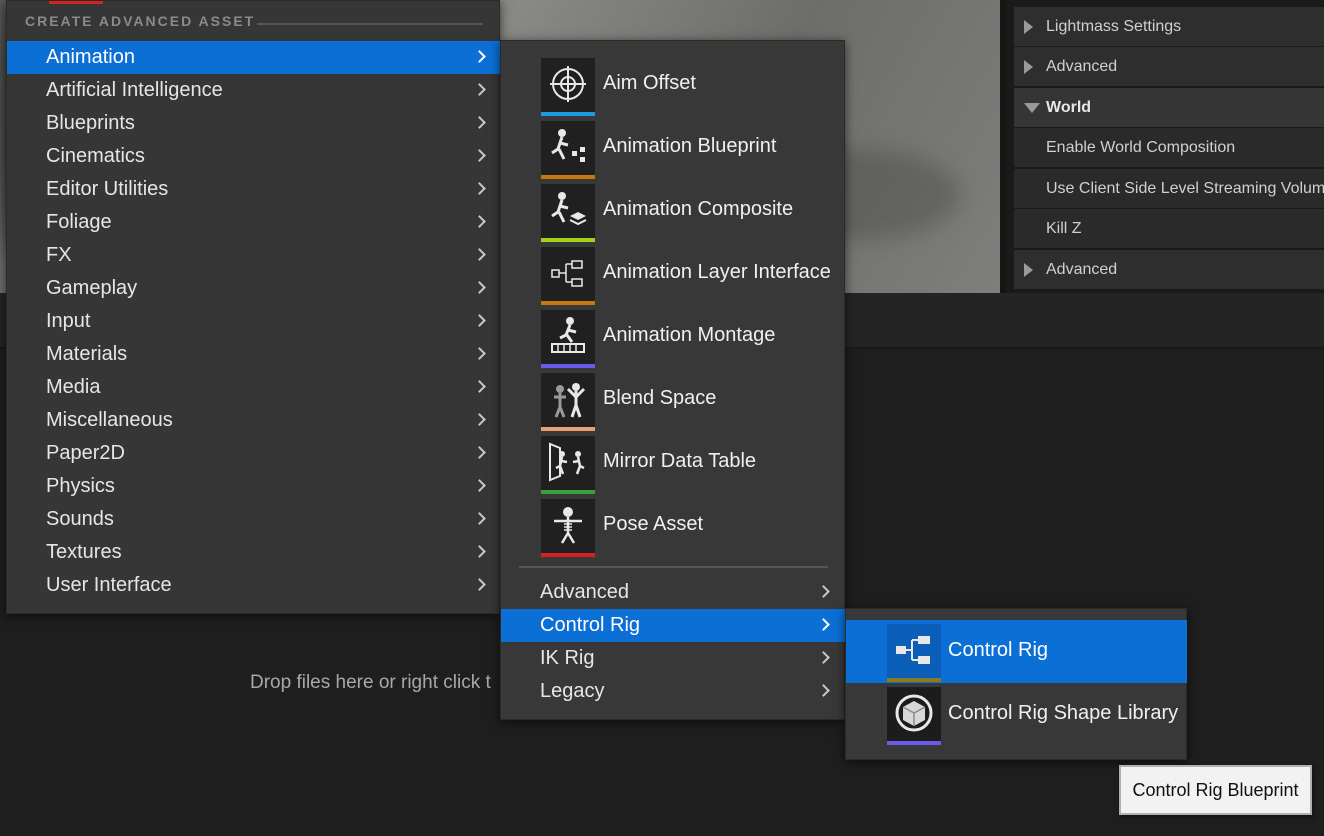 The width and height of the screenshot is (1324, 836). Describe the element at coordinates (253, 453) in the screenshot. I see `menu-item-paper2d: Paper2D` at that location.